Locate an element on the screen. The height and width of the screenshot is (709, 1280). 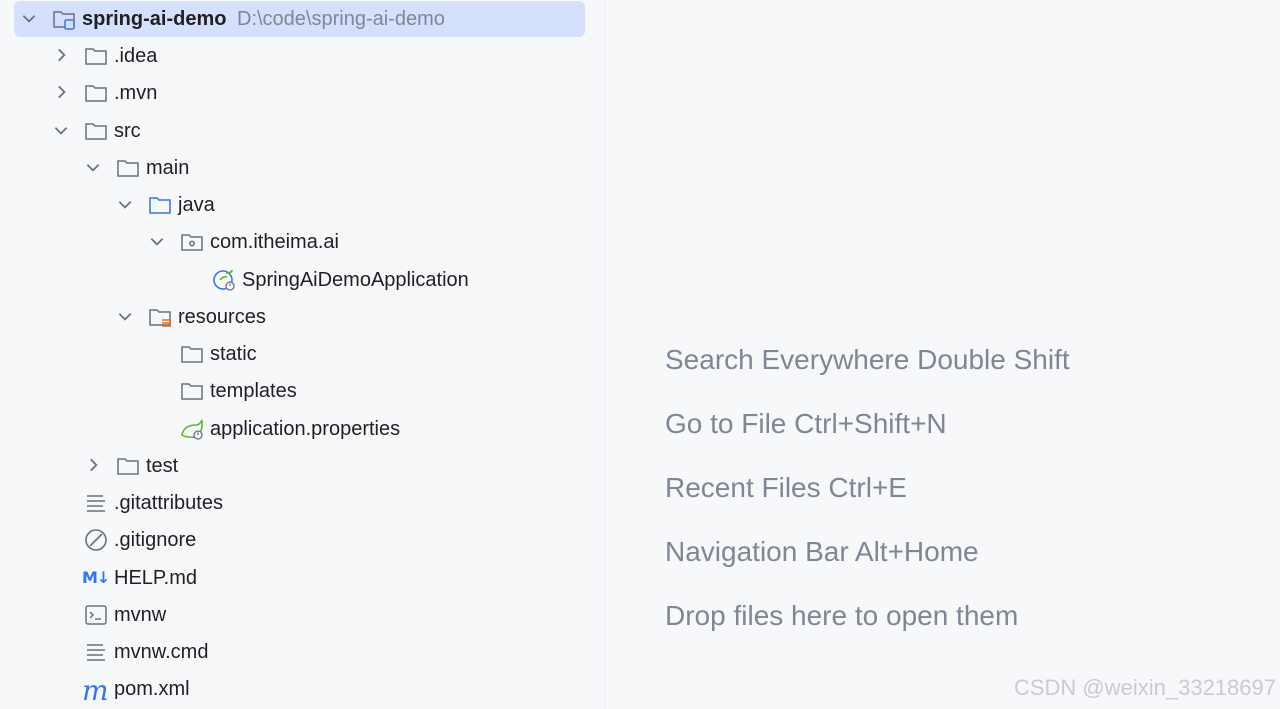
tree-item-label: SpringAiDemoApplication is located at coordinates (355, 280).